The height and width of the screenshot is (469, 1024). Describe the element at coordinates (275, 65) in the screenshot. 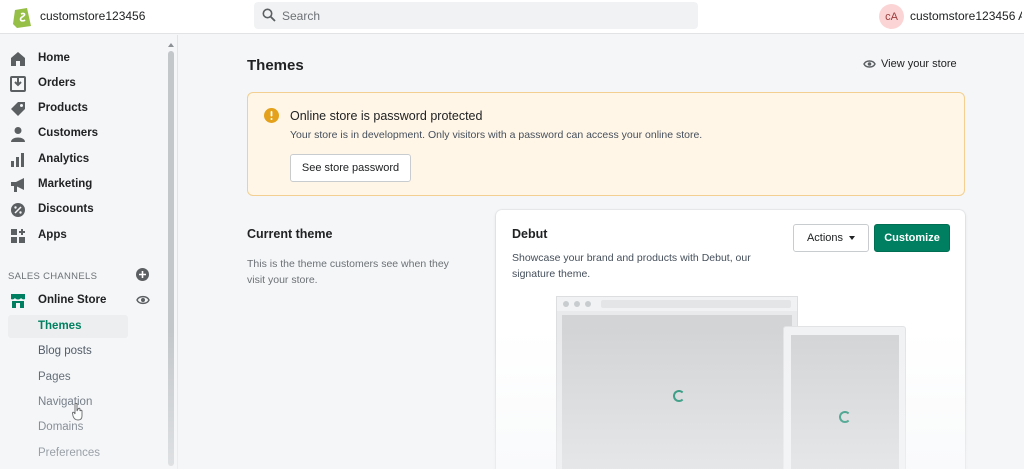

I see `page-title: Themes` at that location.